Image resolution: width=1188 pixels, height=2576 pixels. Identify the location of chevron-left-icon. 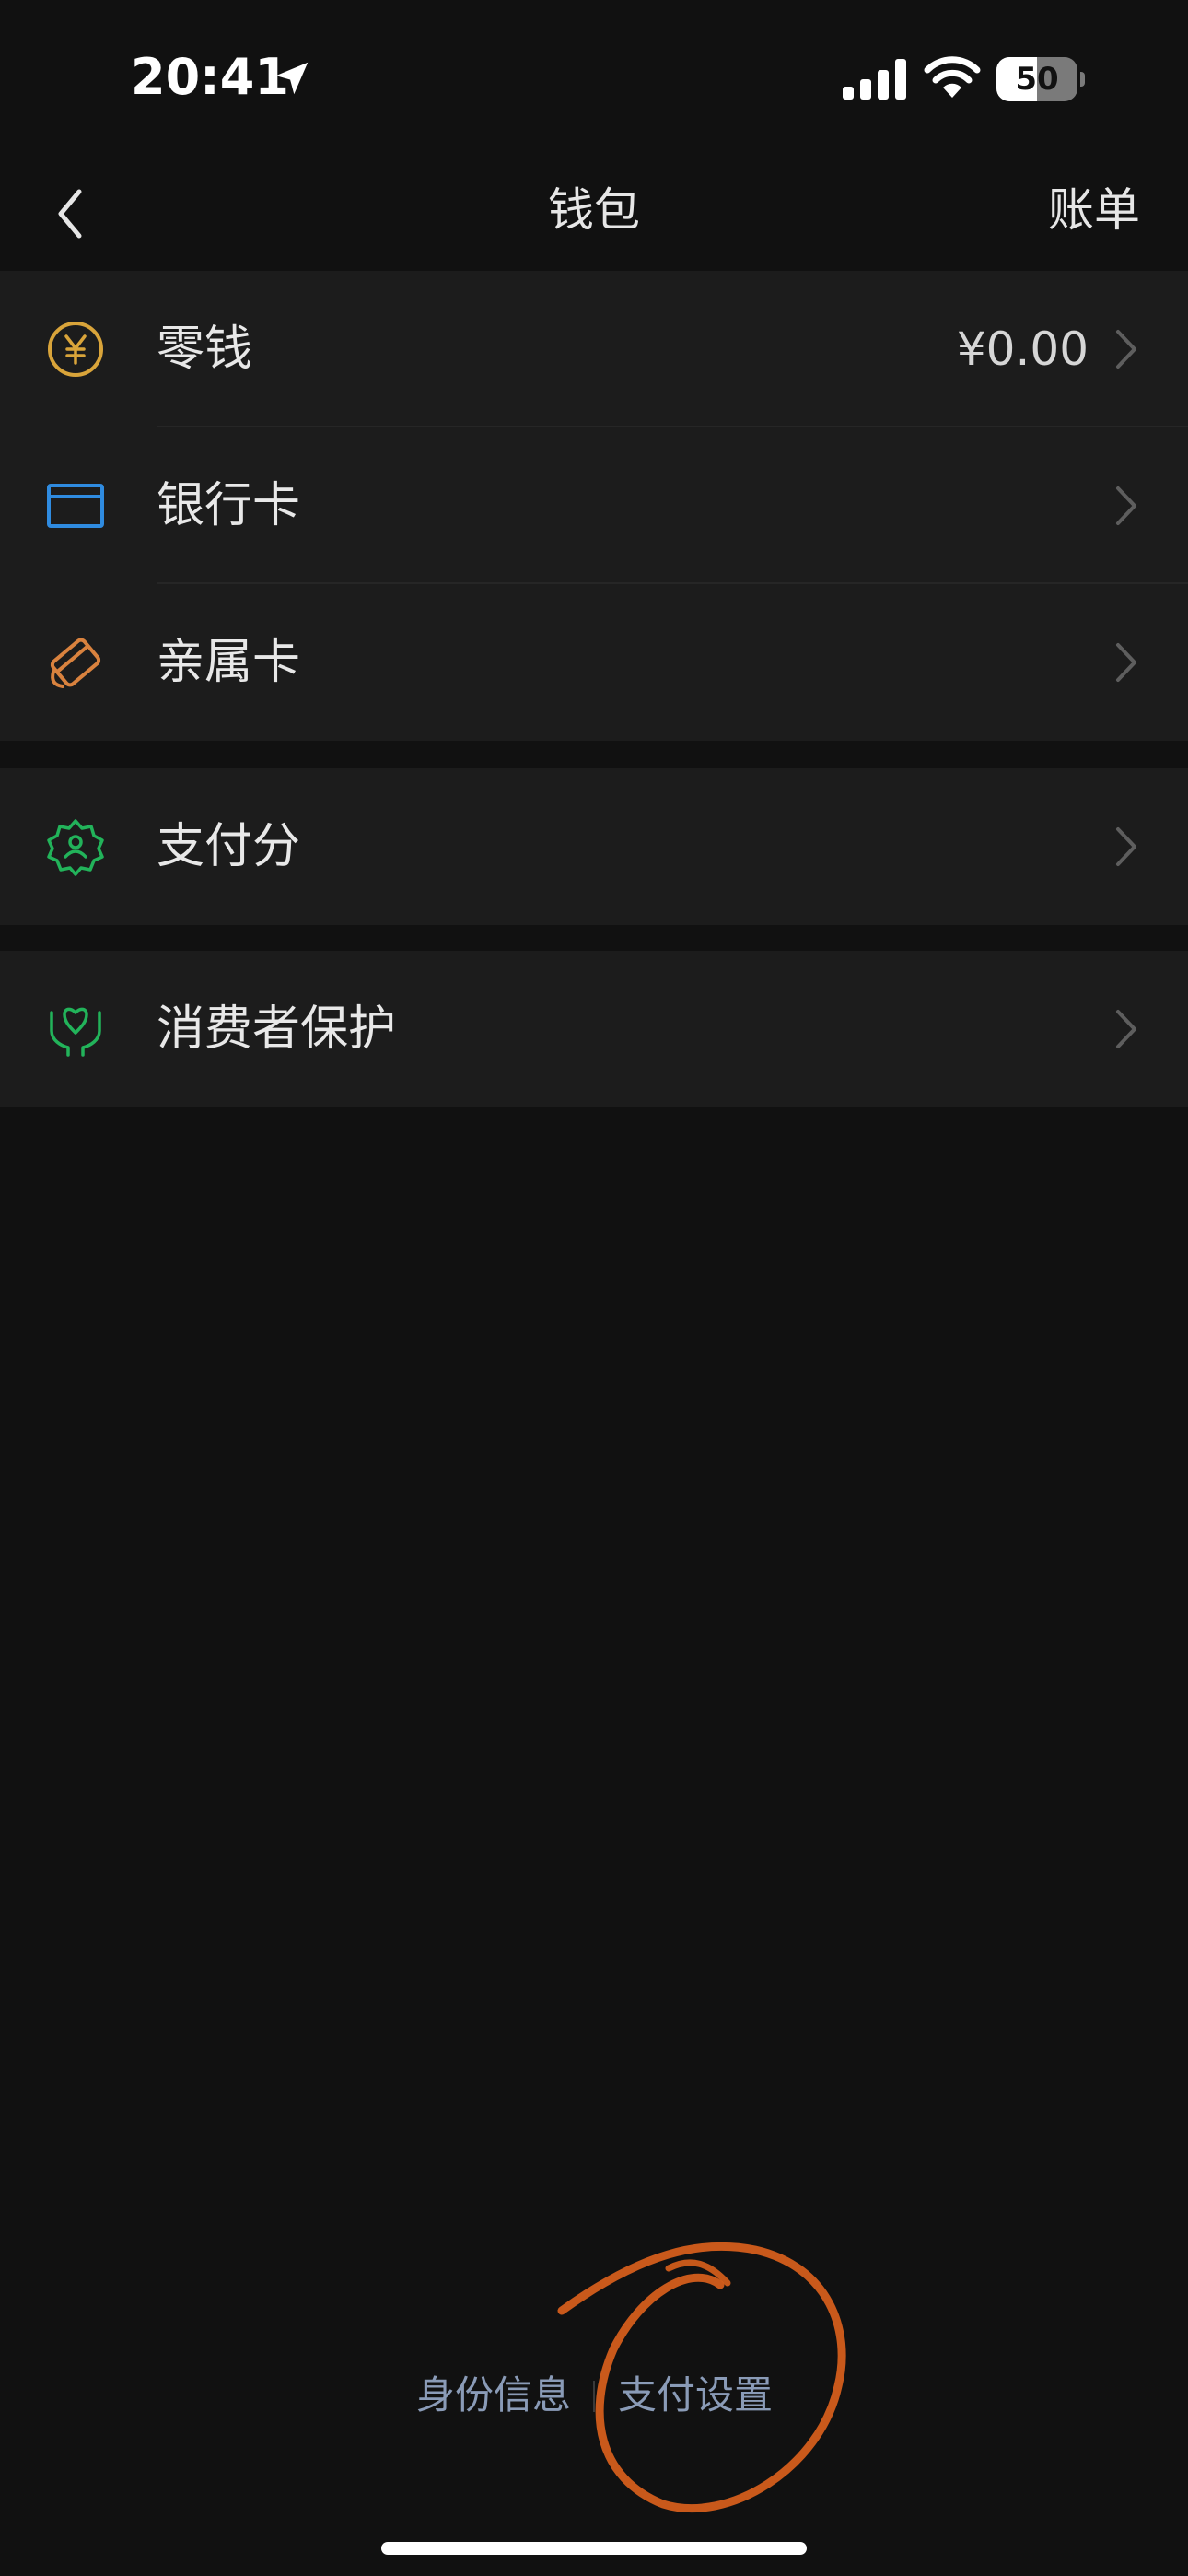
(70, 214).